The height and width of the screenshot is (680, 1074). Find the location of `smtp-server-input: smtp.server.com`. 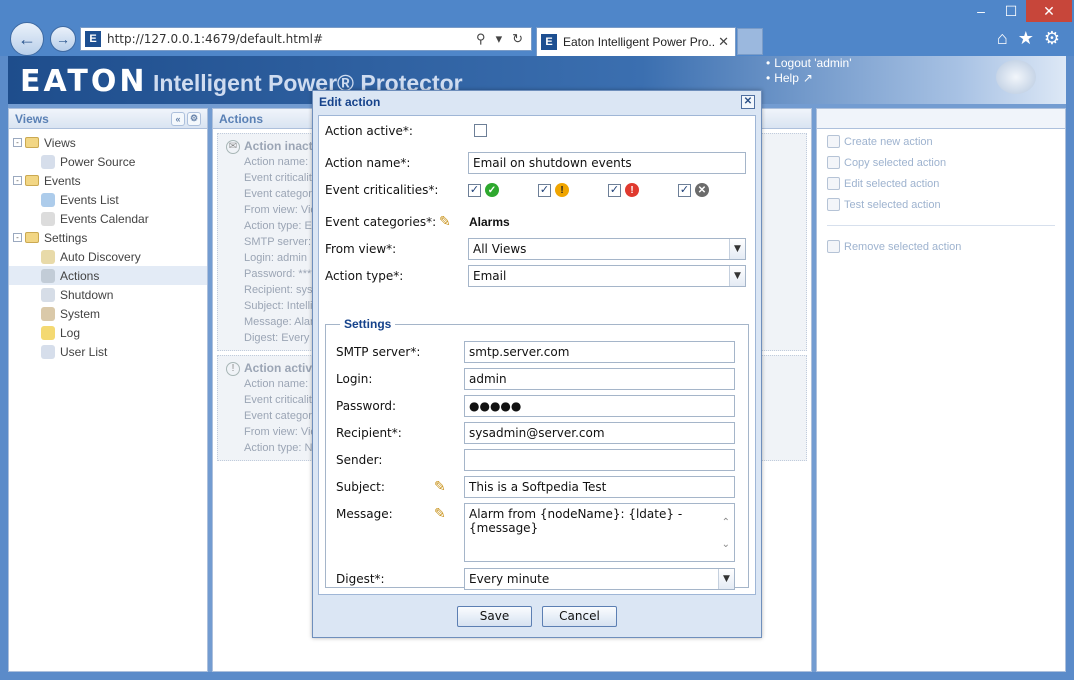

smtp-server-input: smtp.server.com is located at coordinates (599, 352).